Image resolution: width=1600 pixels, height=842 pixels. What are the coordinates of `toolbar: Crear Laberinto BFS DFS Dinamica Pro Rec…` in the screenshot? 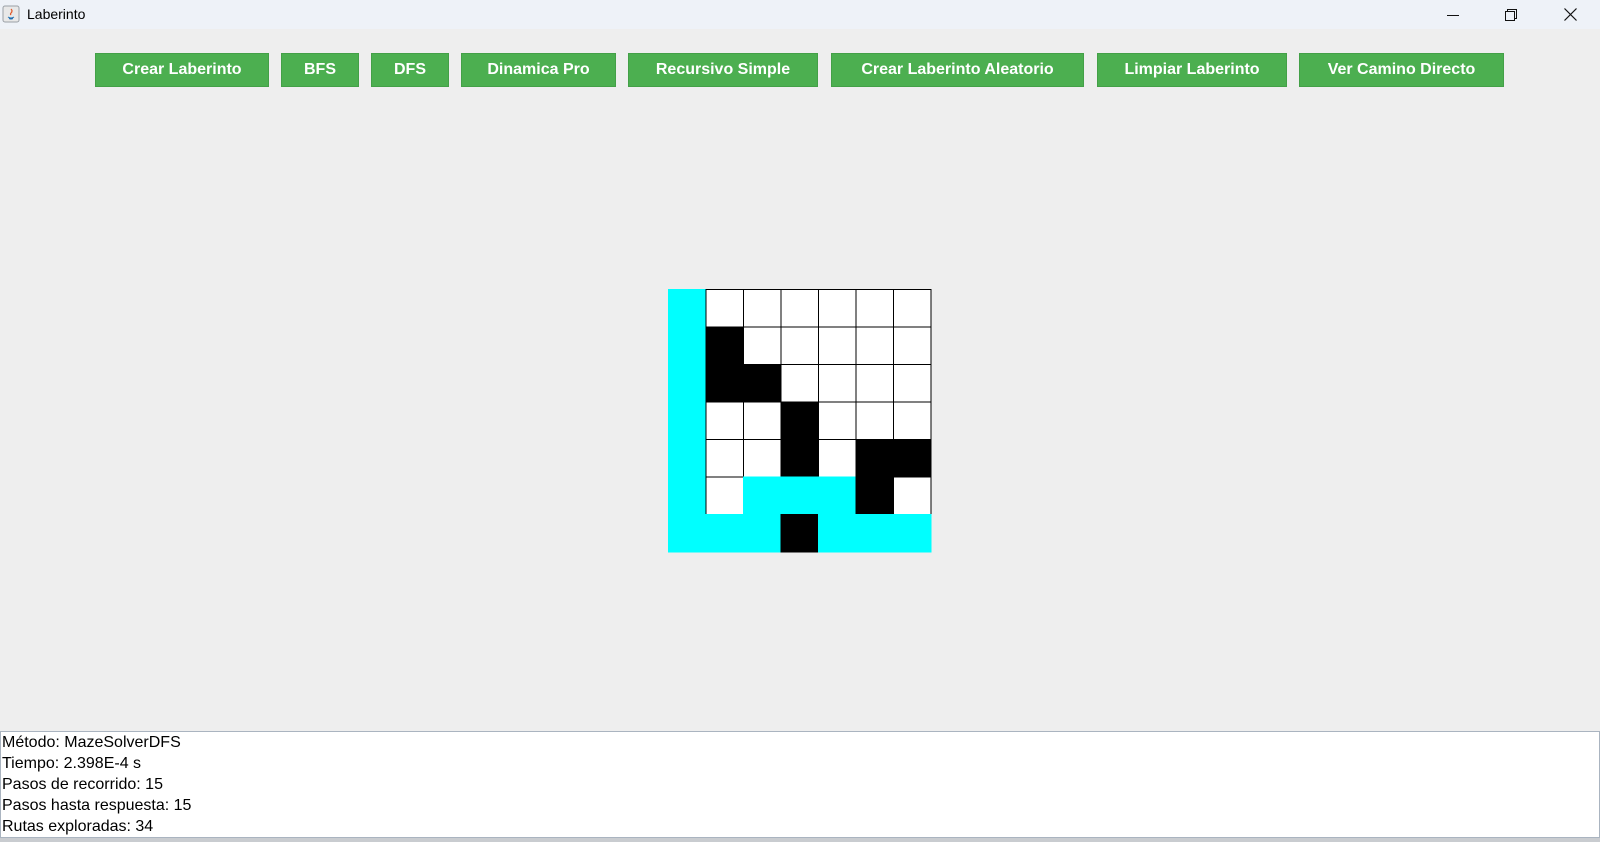 It's located at (800, 70).